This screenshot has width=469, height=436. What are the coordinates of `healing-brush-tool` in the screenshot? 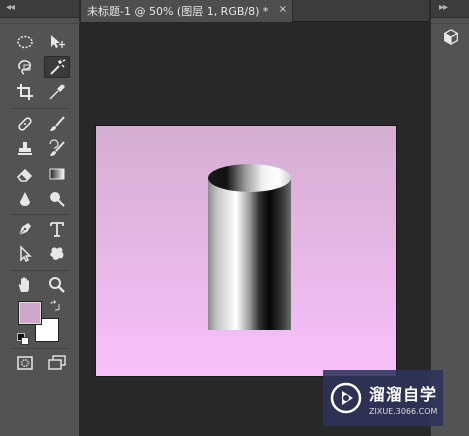 It's located at (25, 124).